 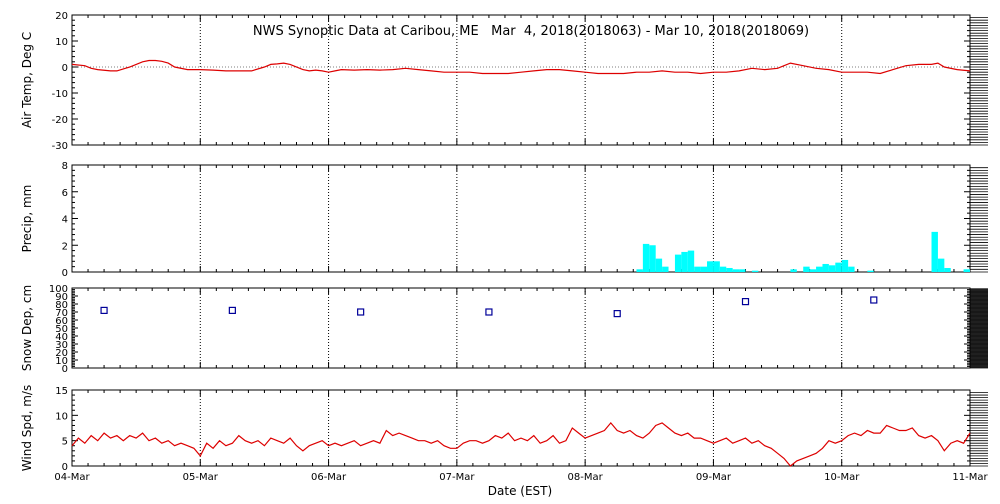 I want to click on y-axis-label-snow-depth: Snow Dep, cm, so click(x=27, y=328).